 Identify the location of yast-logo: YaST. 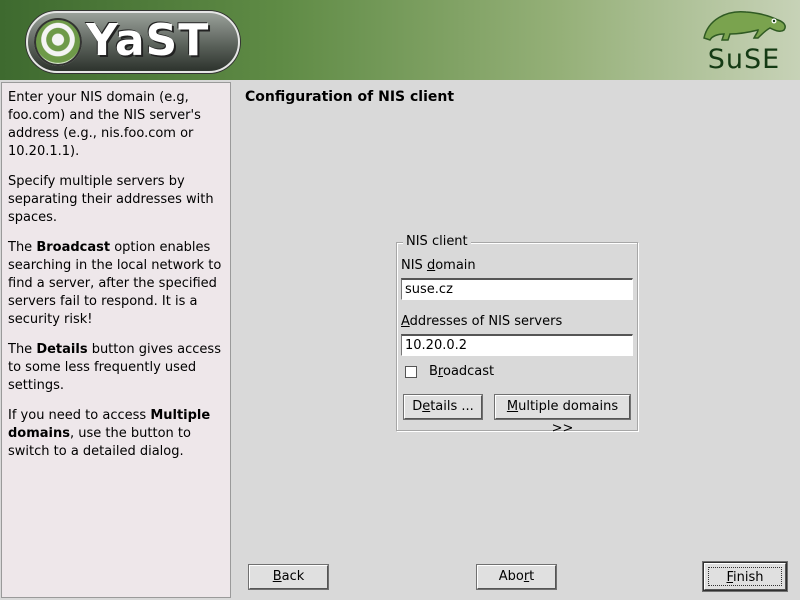
(133, 42).